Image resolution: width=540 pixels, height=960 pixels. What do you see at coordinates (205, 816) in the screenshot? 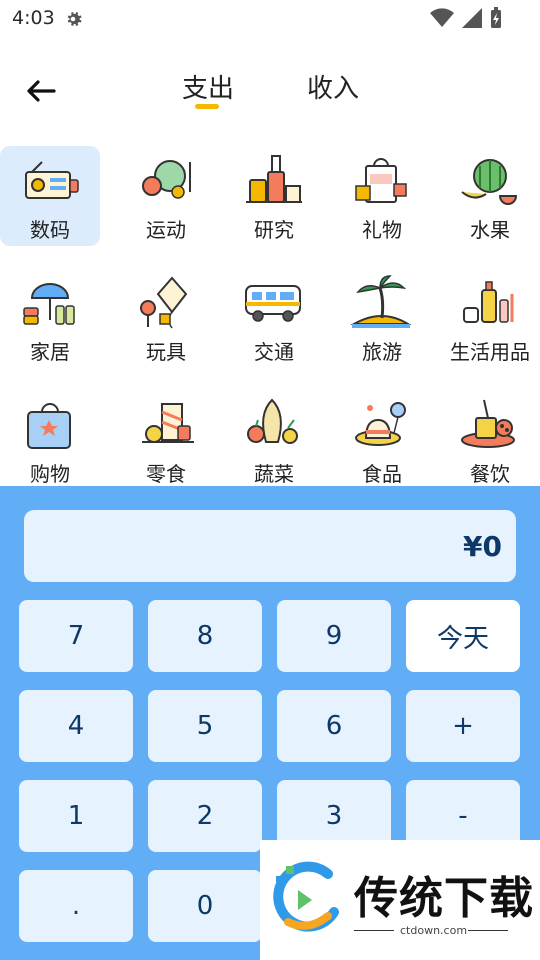
I see `key-2: 2` at bounding box center [205, 816].